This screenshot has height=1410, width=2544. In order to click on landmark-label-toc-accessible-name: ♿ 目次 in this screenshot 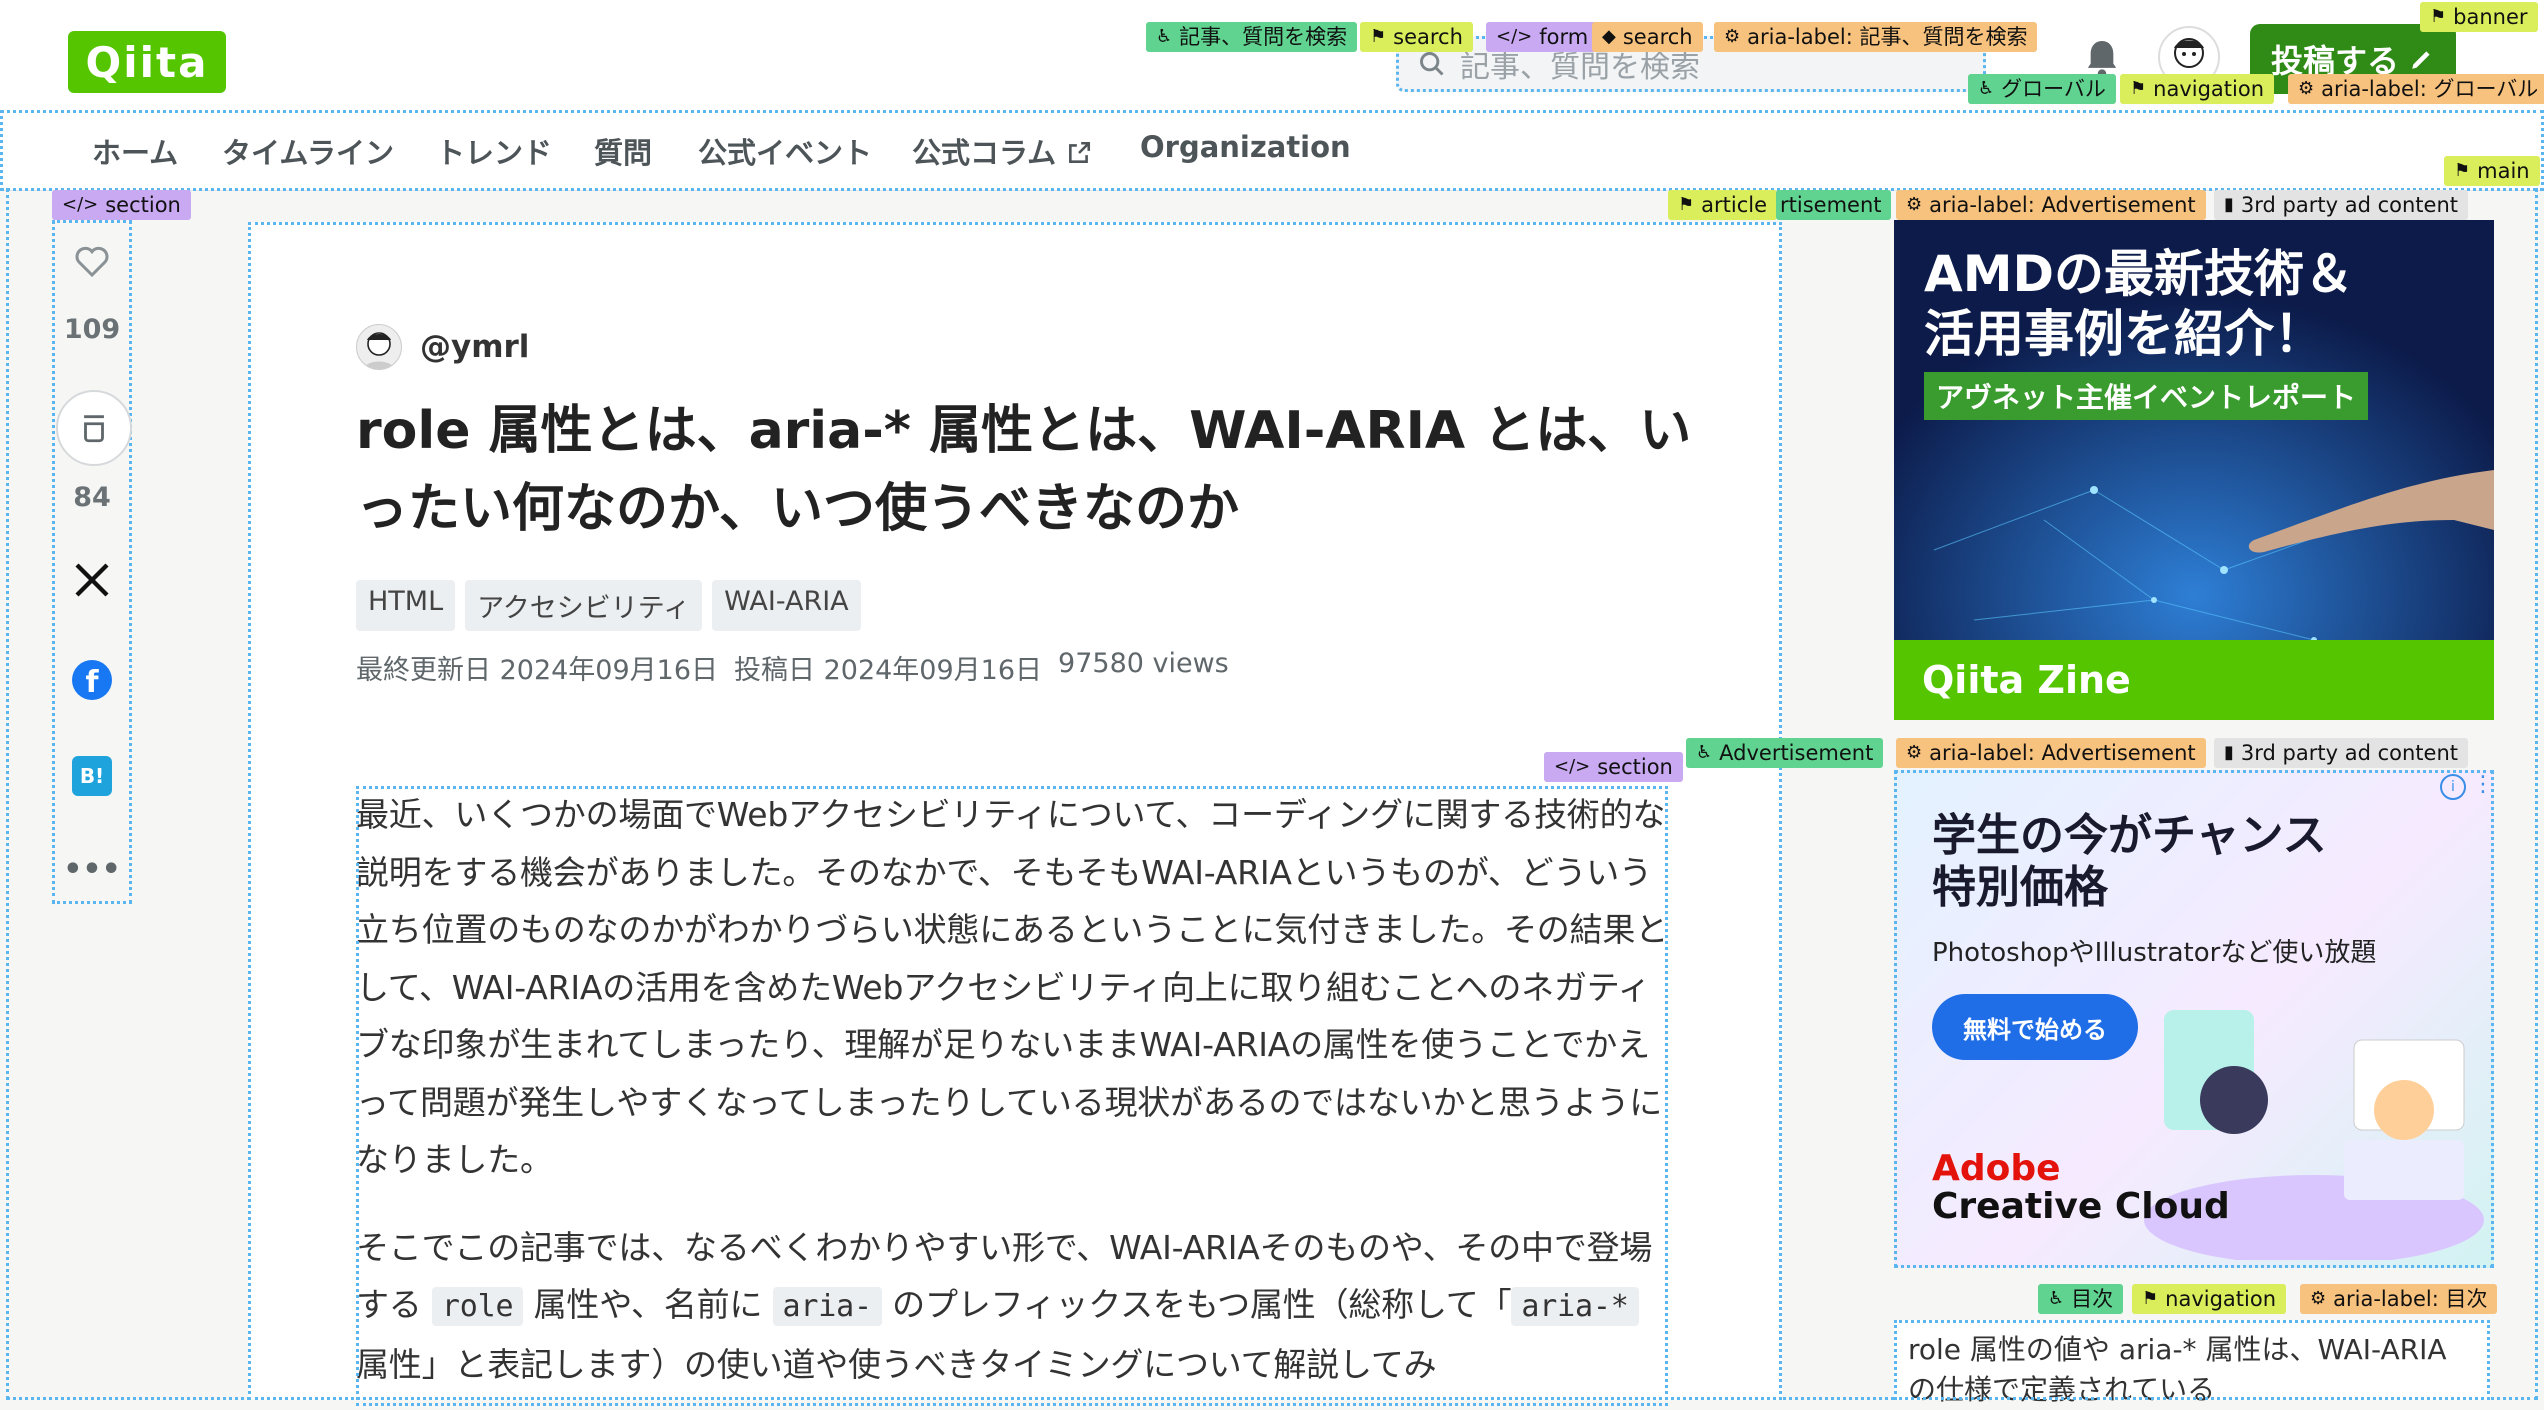, I will do `click(2081, 1299)`.